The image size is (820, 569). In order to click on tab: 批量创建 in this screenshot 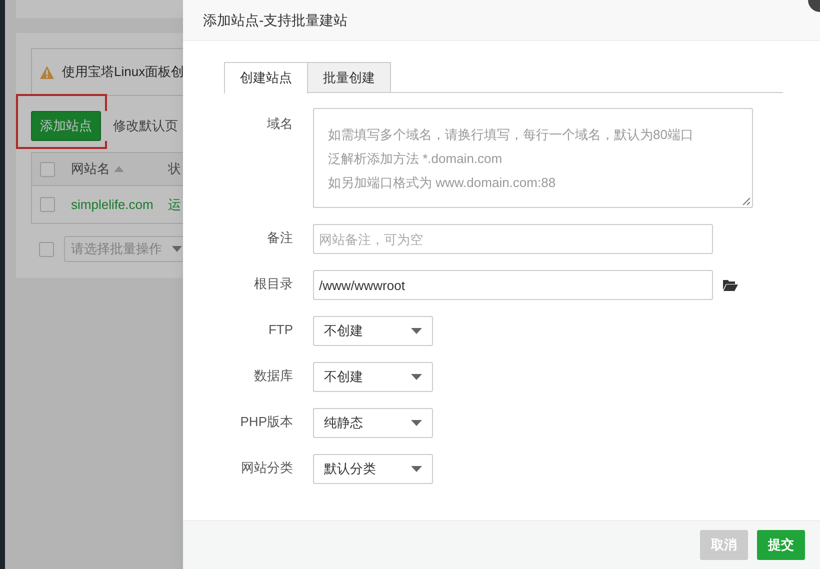, I will do `click(349, 77)`.